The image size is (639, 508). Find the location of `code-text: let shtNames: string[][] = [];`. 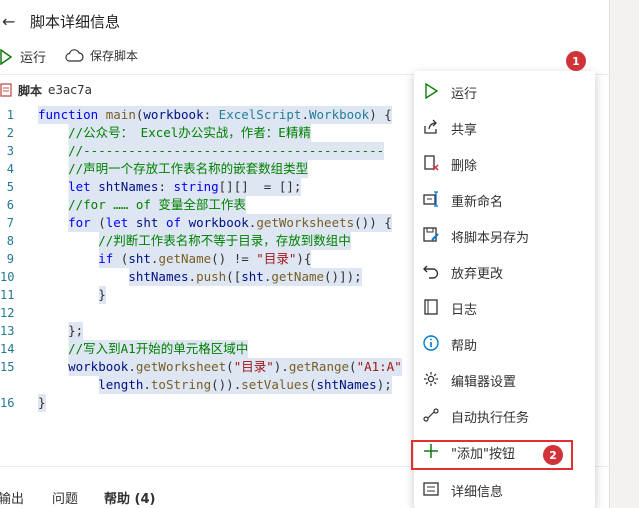

code-text: let shtNames: string[][] = []; is located at coordinates (170, 187).